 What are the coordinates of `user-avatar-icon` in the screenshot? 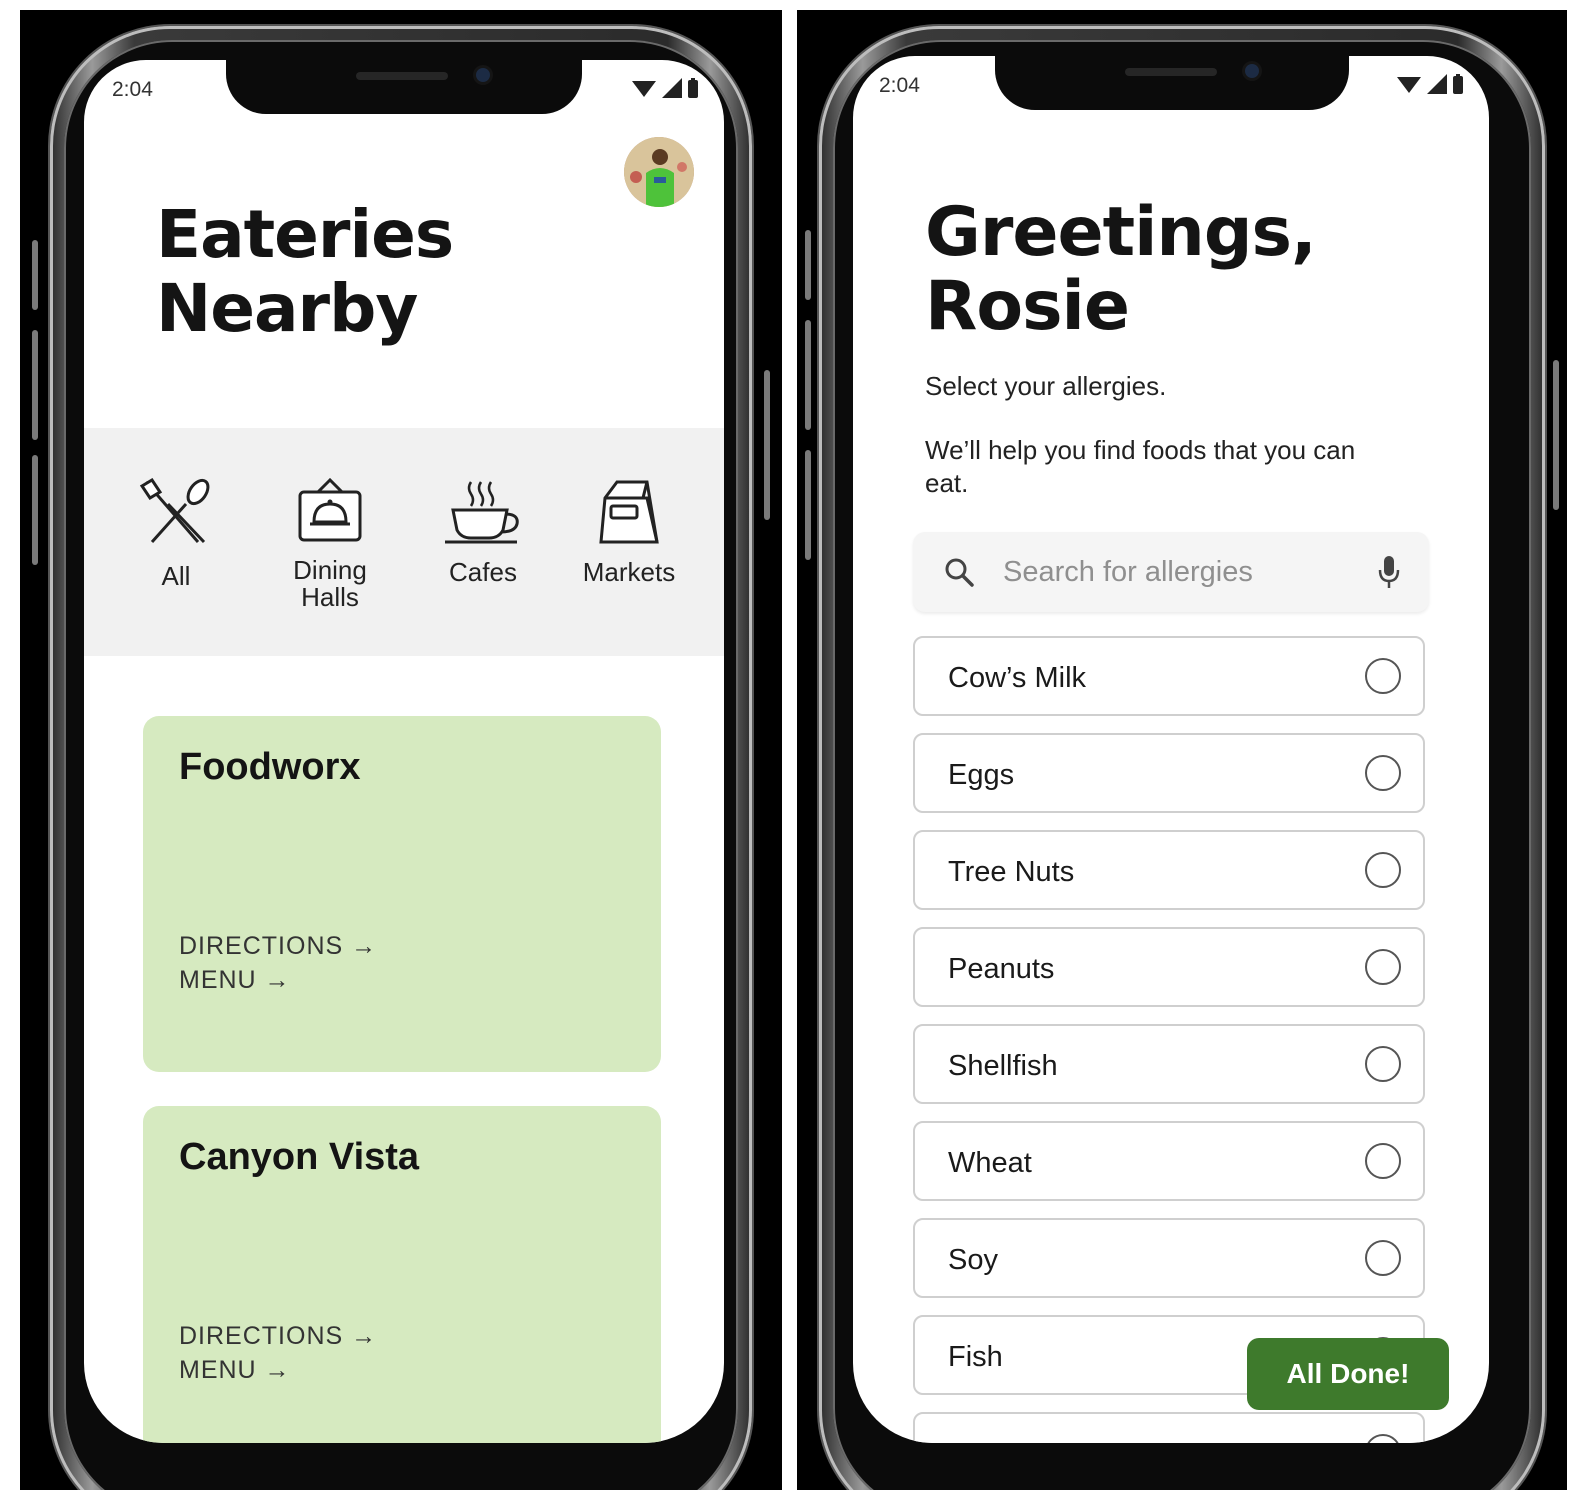 It's located at (659, 172).